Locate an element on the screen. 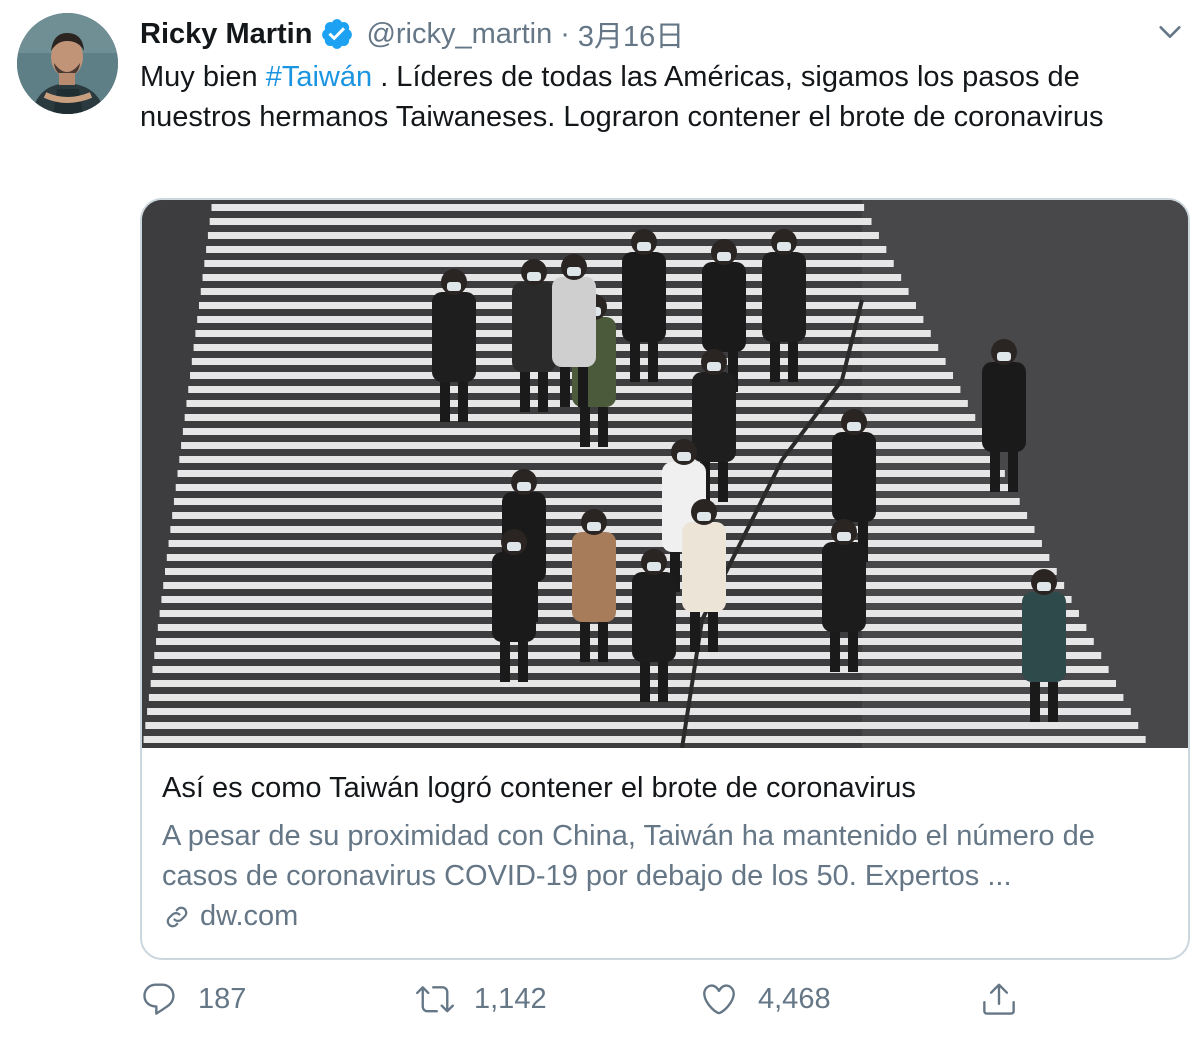 The image size is (1200, 1037). share-button is located at coordinates (999, 999).